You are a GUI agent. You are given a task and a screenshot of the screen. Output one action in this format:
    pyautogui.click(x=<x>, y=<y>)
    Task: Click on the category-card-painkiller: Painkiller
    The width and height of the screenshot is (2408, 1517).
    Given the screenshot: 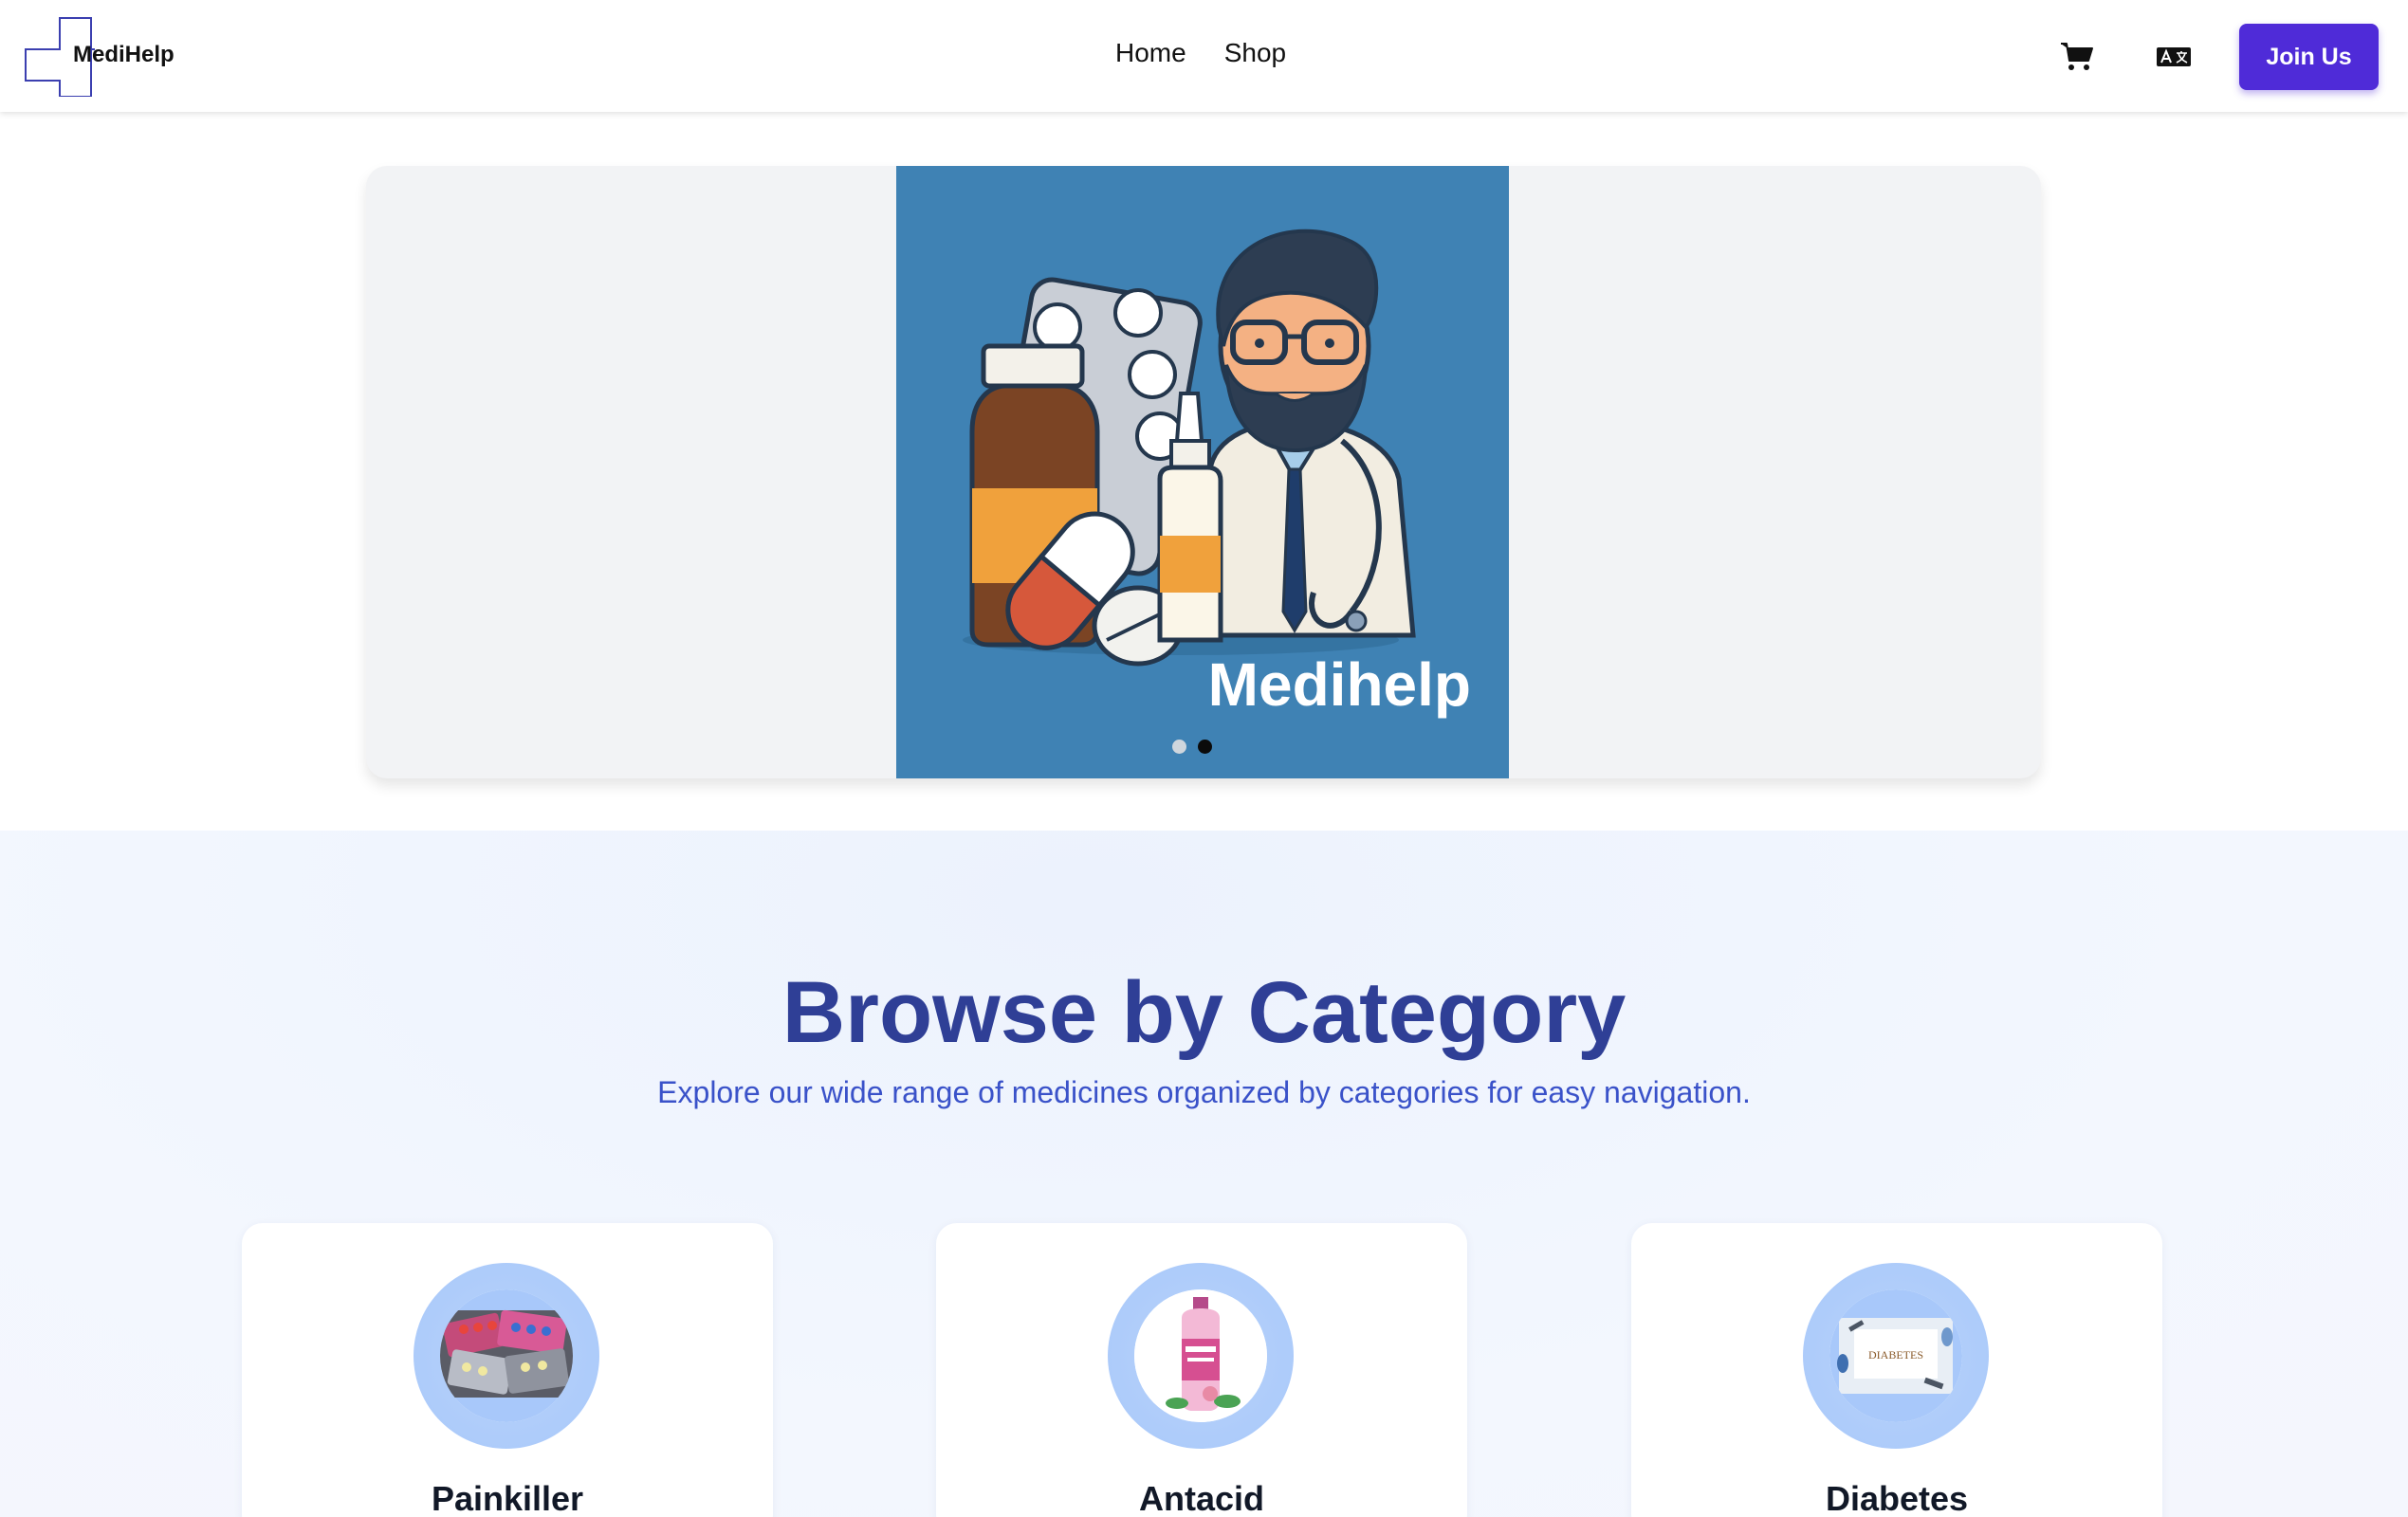 What is the action you would take?
    pyautogui.click(x=507, y=1370)
    